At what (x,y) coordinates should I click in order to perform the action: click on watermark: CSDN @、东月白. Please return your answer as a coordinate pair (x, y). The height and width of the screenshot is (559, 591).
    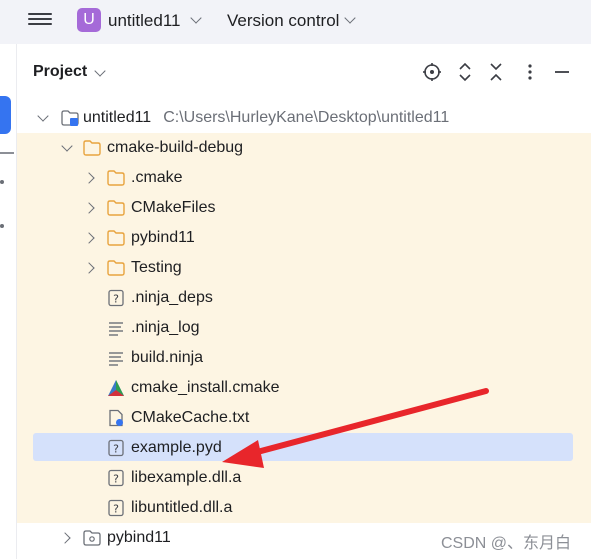
    Looking at the image, I should click on (506, 543).